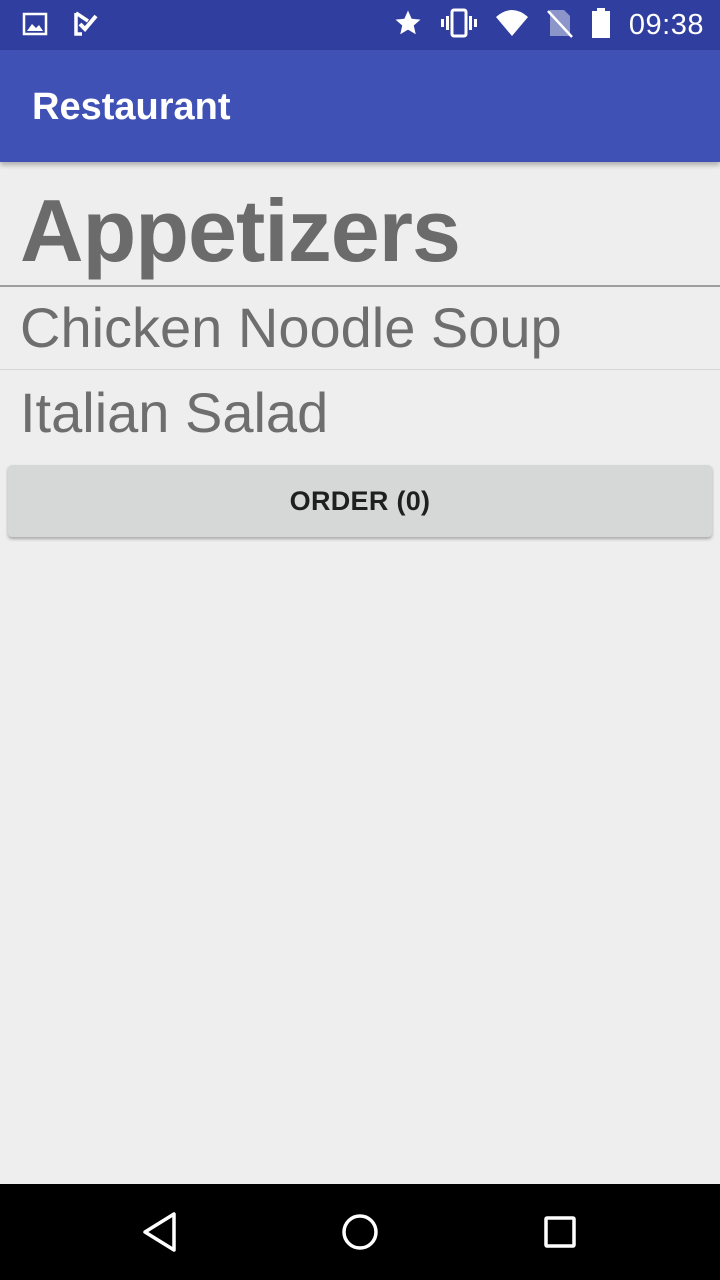  I want to click on order-button-label: ORDER (0), so click(360, 500).